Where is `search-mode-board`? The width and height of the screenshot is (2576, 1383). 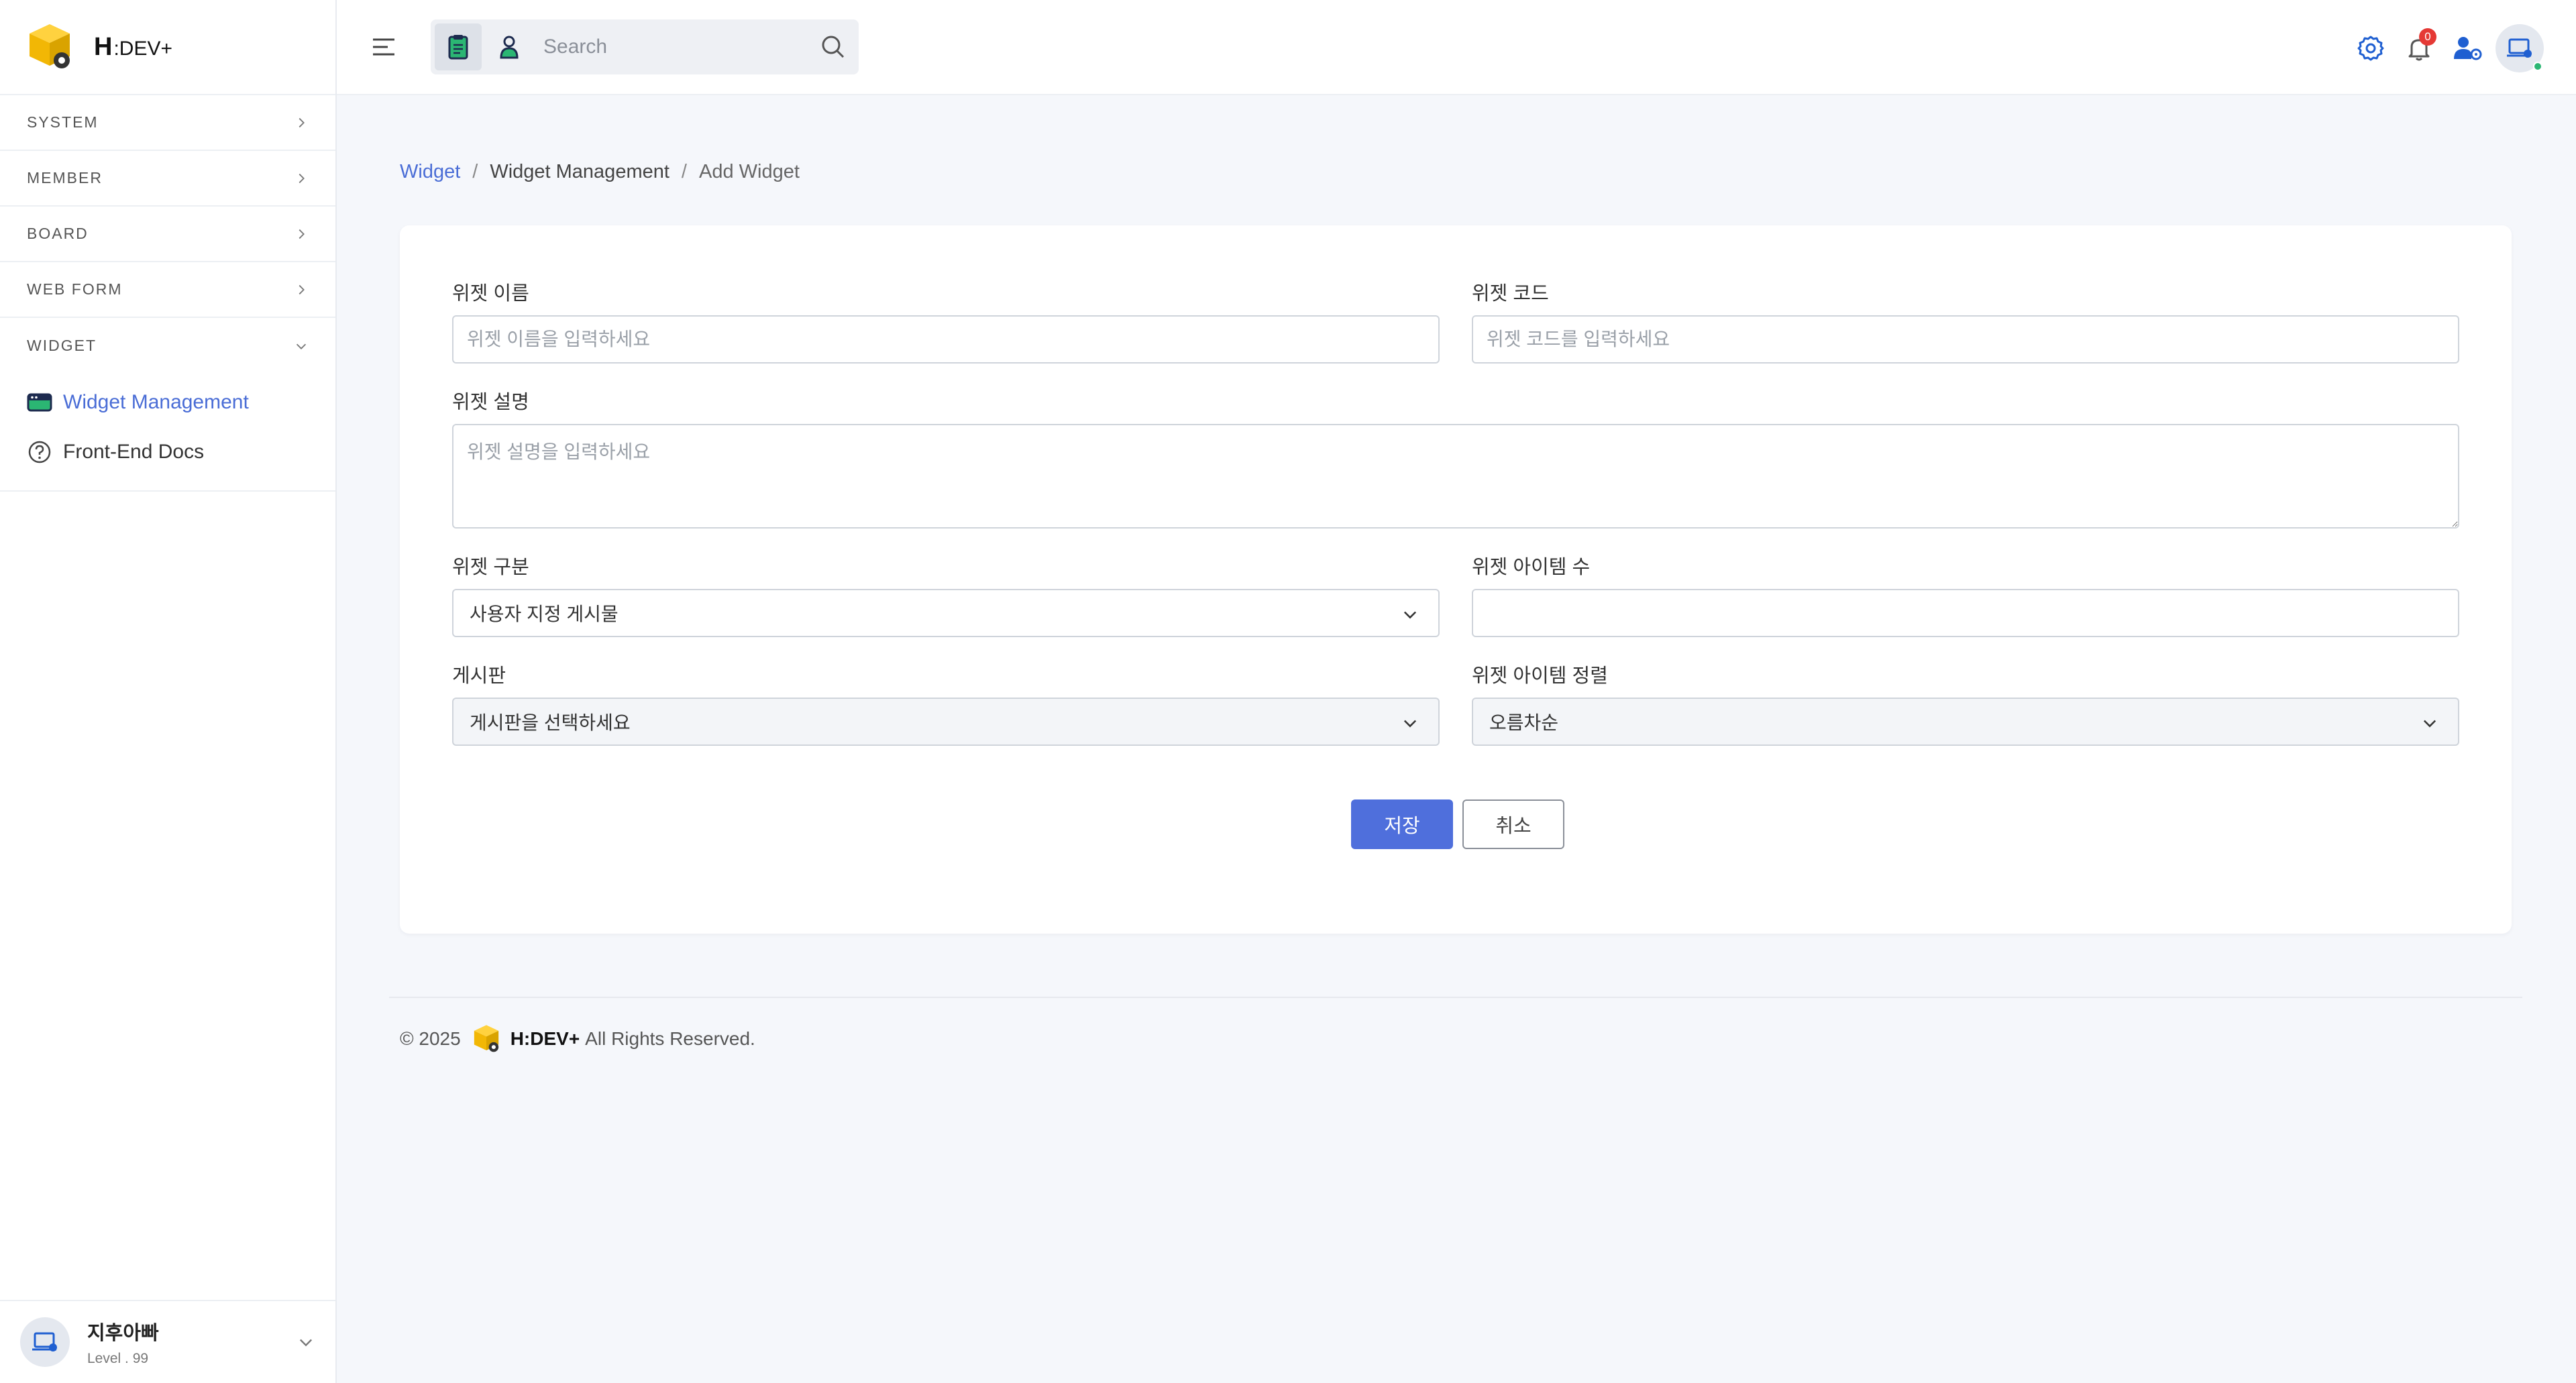 search-mode-board is located at coordinates (458, 46).